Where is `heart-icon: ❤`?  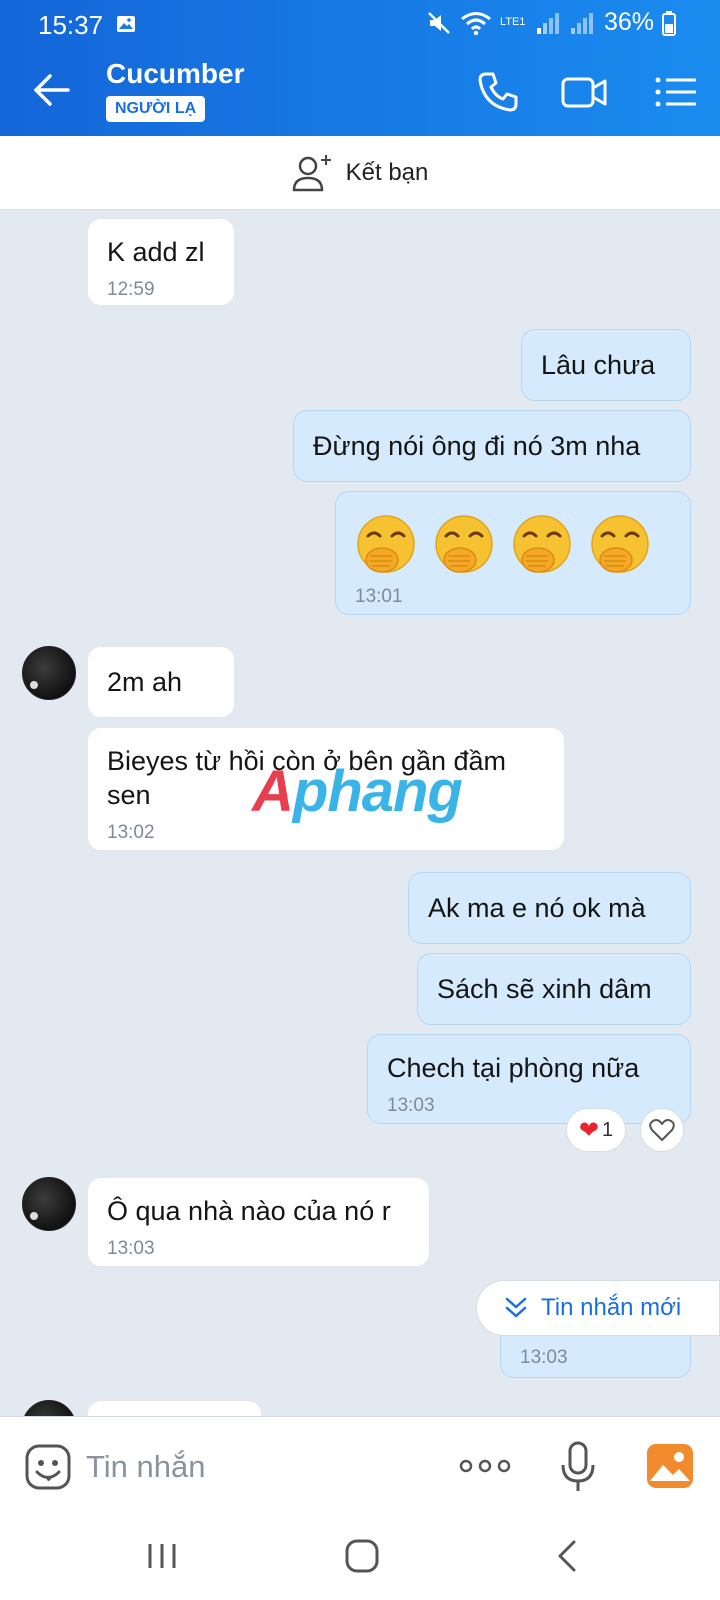 heart-icon: ❤ is located at coordinates (588, 1130).